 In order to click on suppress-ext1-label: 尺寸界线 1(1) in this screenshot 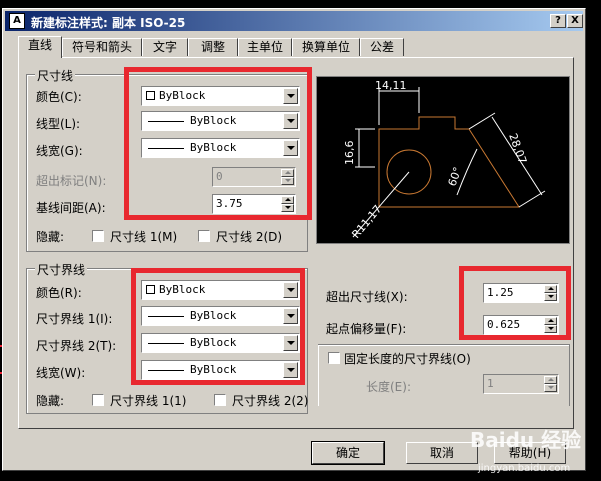, I will do `click(148, 400)`.